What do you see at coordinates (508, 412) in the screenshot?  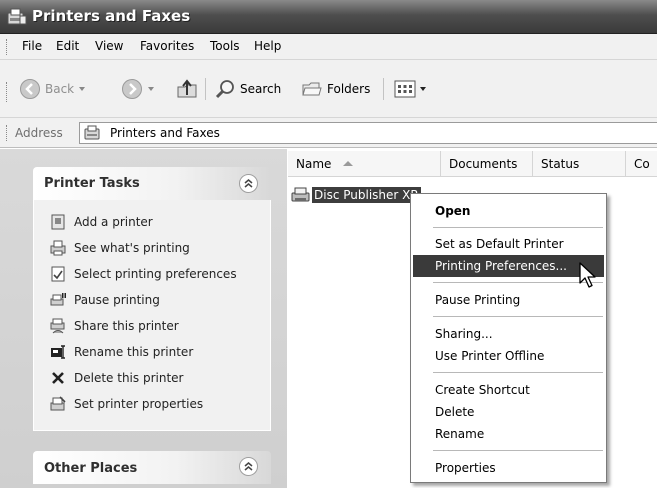 I see `menu-item-delete: Delete` at bounding box center [508, 412].